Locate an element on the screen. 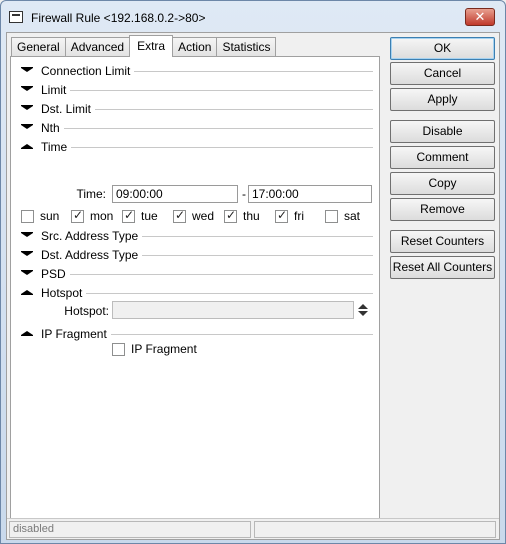 Image resolution: width=506 pixels, height=544 pixels. section-label: IP Fragment is located at coordinates (74, 334).